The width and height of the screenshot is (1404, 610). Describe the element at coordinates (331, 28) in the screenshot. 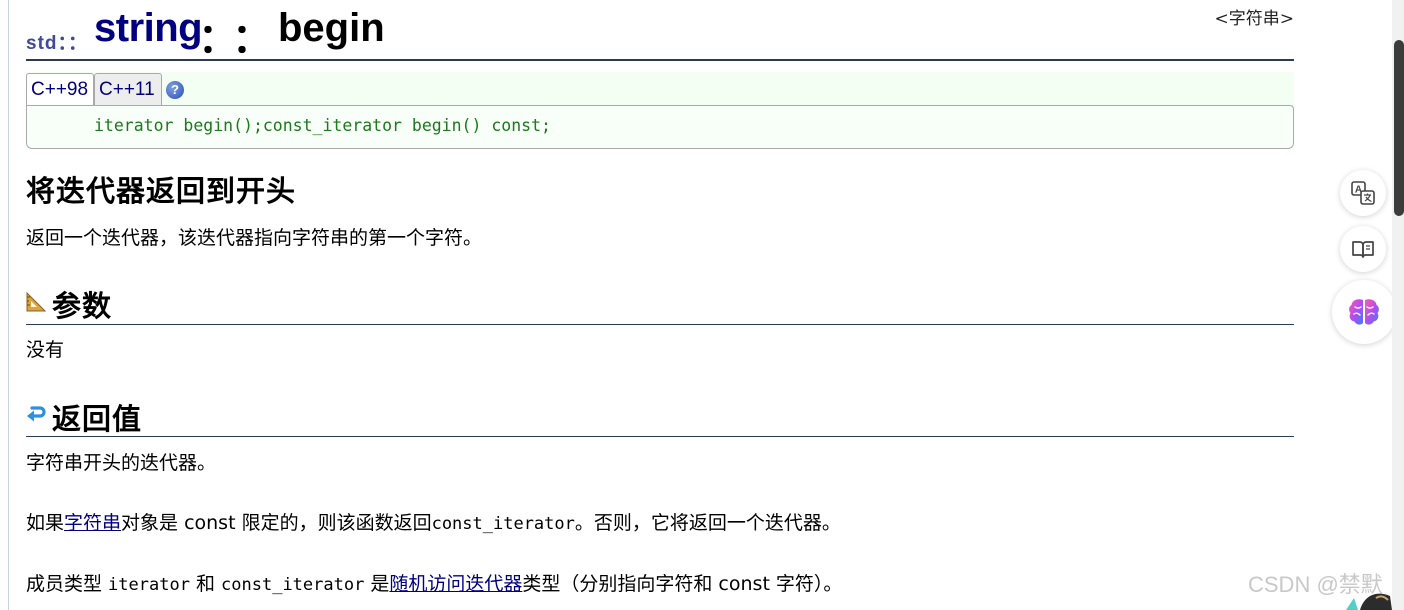

I see `title-member-name: begin` at that location.